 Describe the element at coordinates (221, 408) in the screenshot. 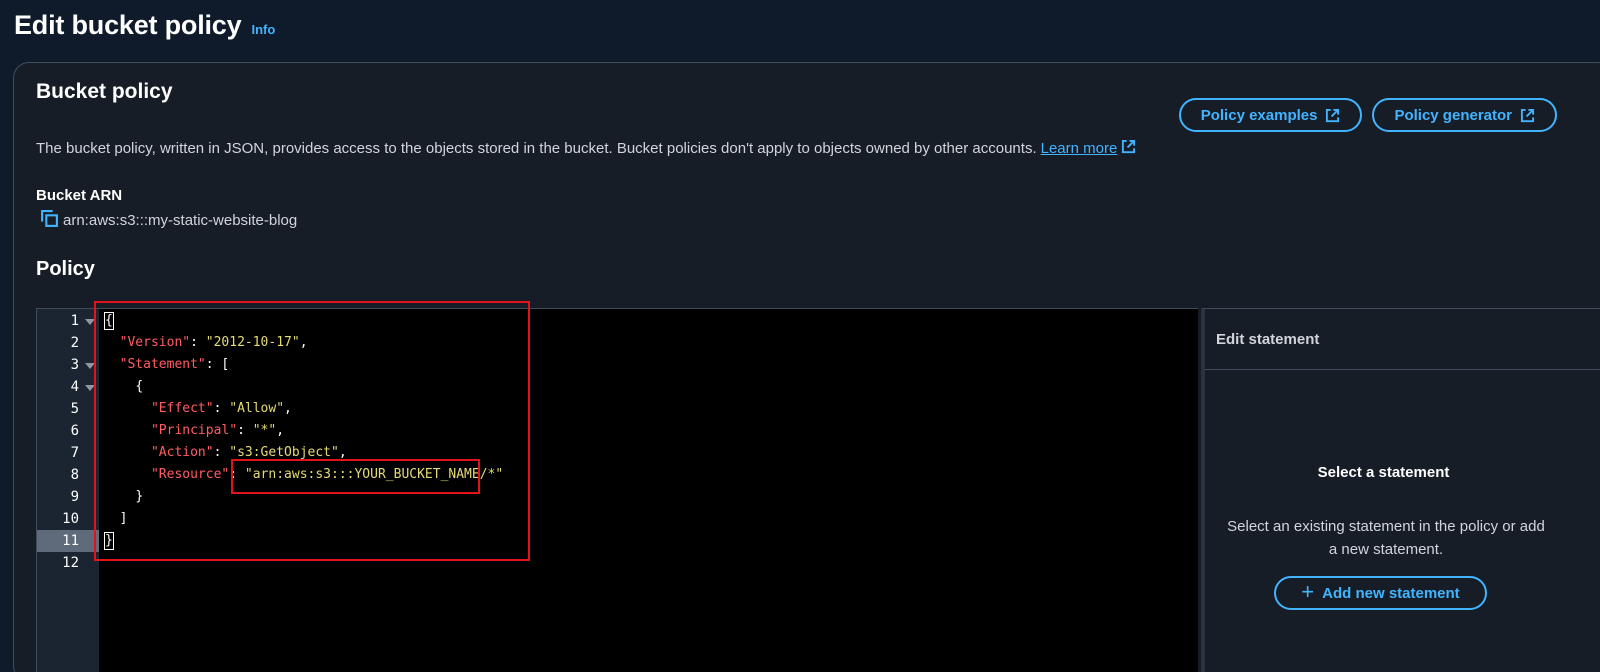

I see `code-line: "Effect": "Allow",` at that location.